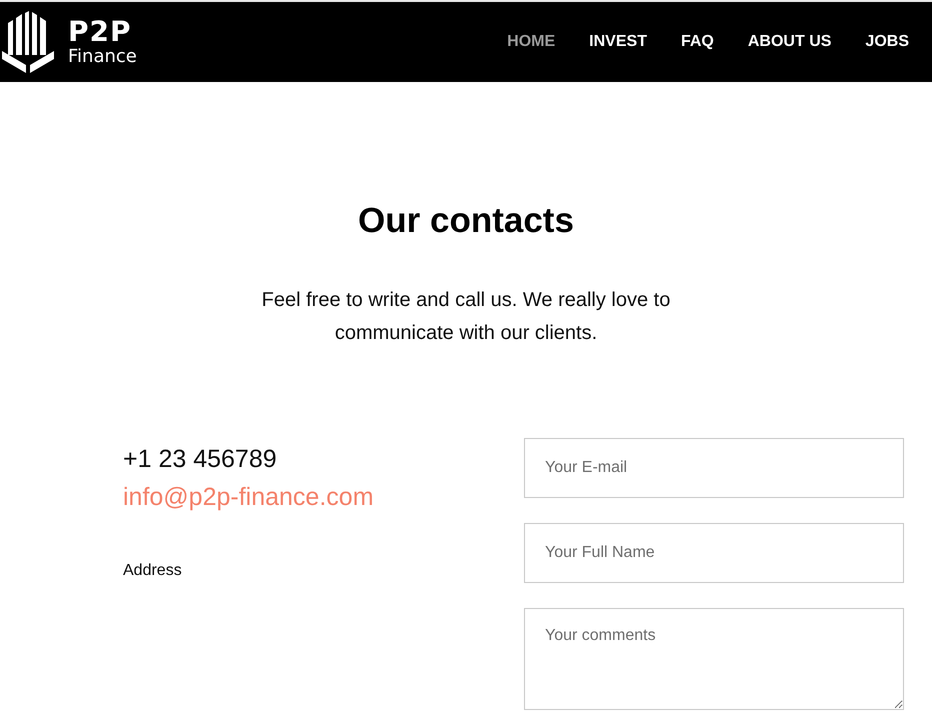 The width and height of the screenshot is (932, 723). I want to click on nav-link: JOBS, so click(887, 42).